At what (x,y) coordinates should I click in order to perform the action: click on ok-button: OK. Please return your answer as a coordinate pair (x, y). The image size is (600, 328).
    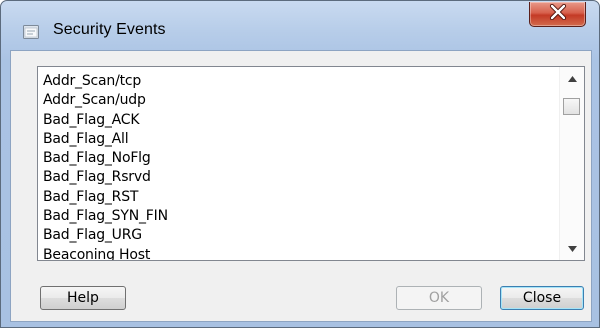
    Looking at the image, I should click on (439, 298).